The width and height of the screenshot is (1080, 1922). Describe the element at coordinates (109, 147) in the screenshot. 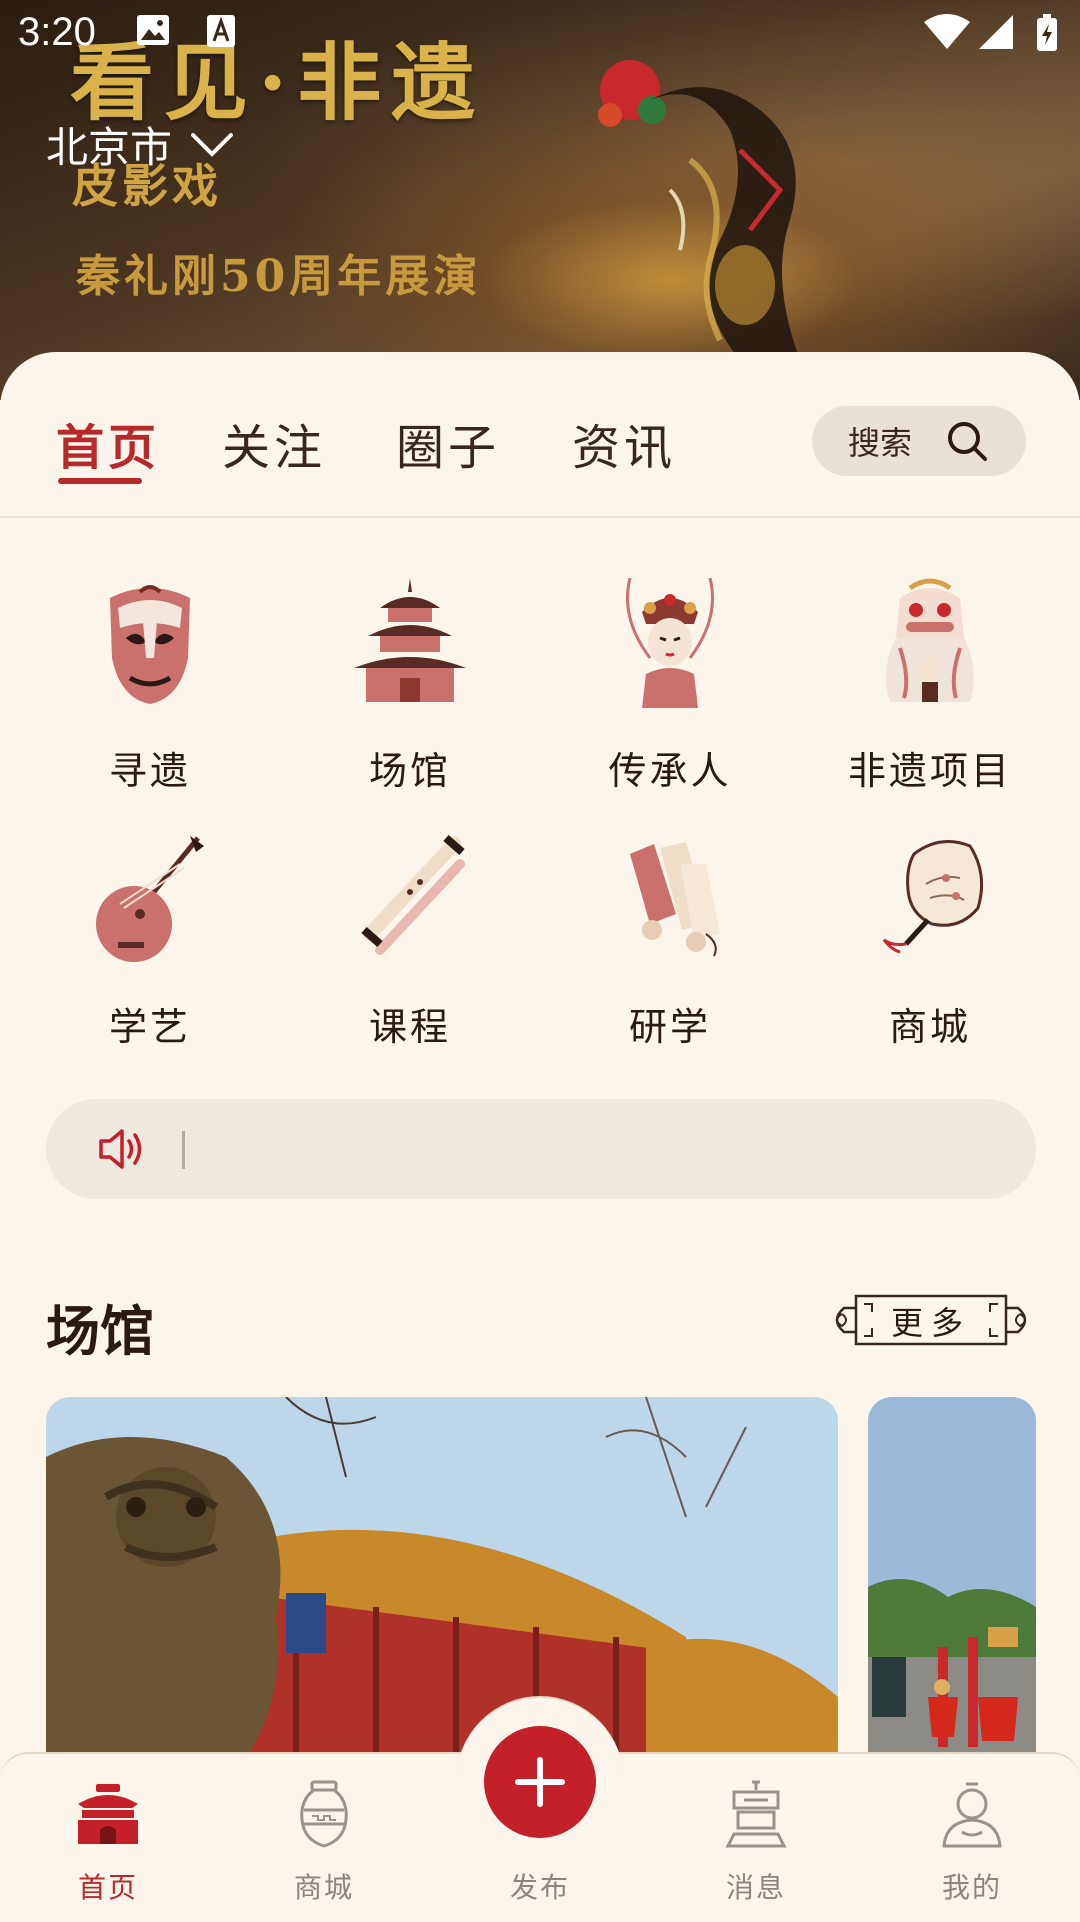

I see `city-label: 北京市` at that location.